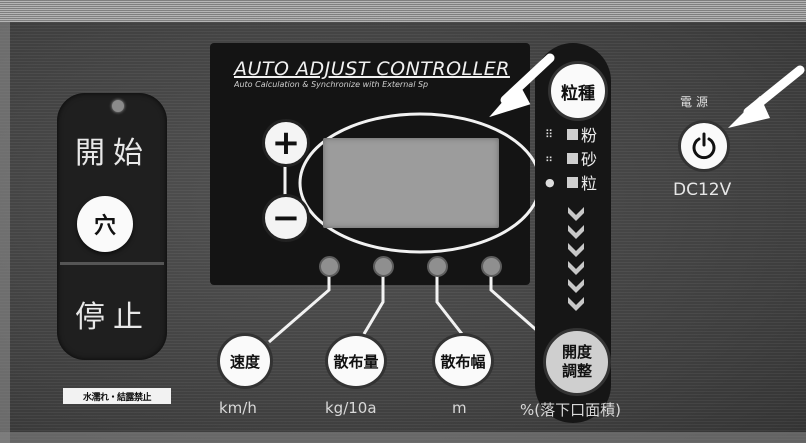 The height and width of the screenshot is (443, 806). Describe the element at coordinates (647, 90) in the screenshot. I see `annotation-arrows` at that location.